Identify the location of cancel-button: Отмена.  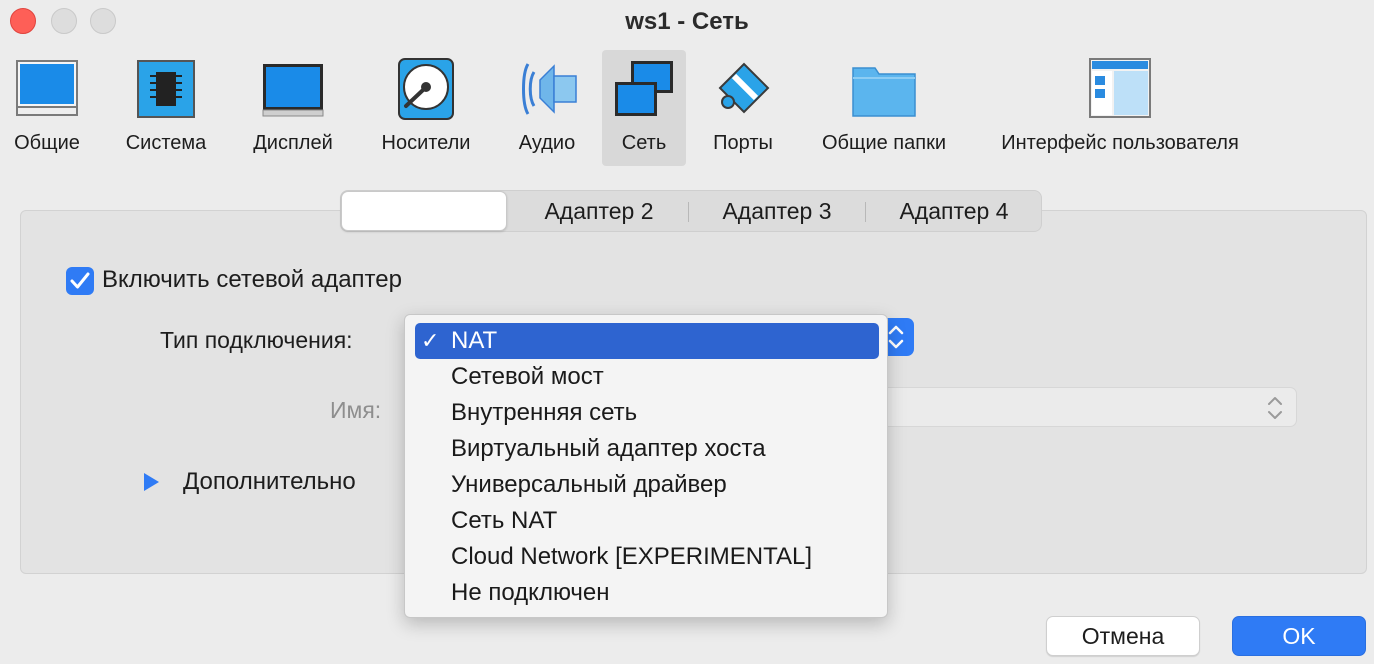
(1123, 636).